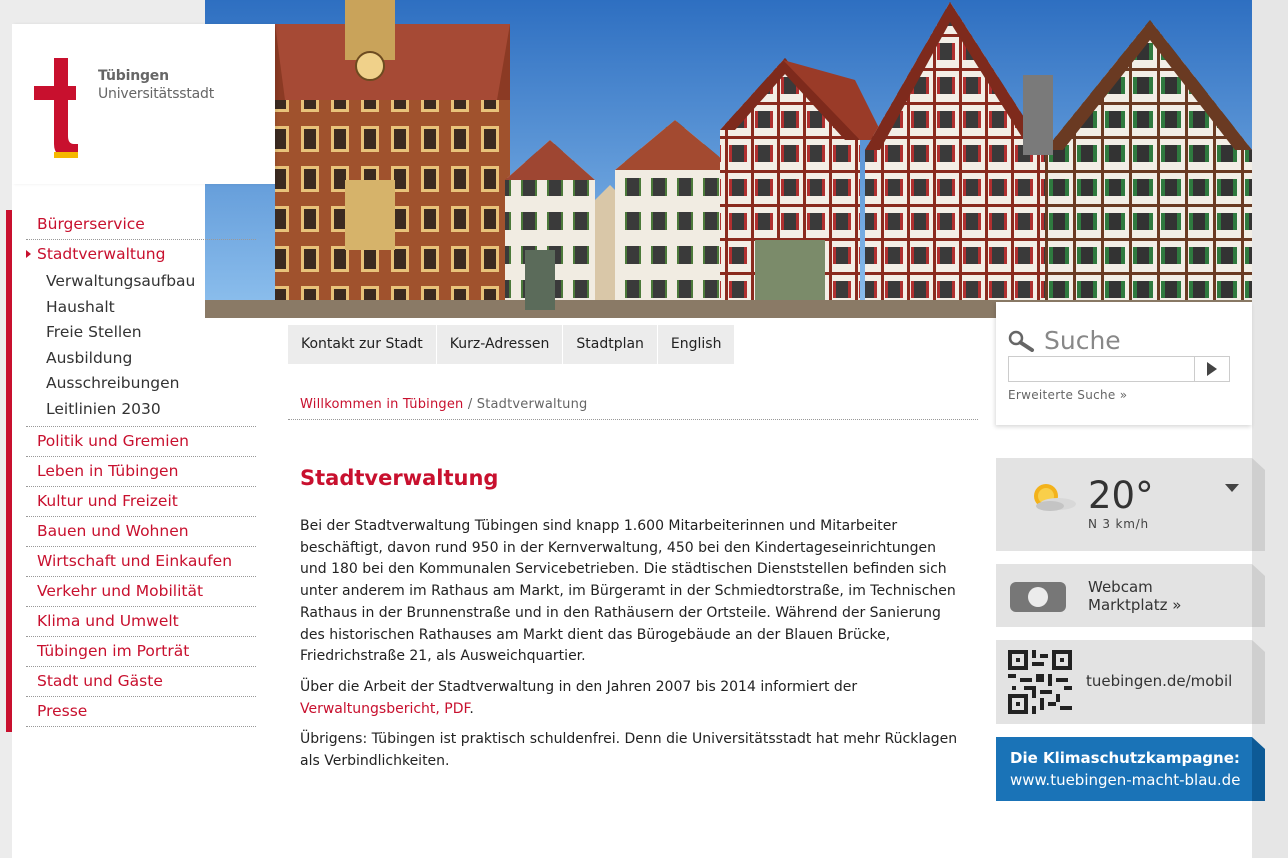 The width and height of the screenshot is (1288, 858). What do you see at coordinates (1082, 340) in the screenshot?
I see `search-title: Suche` at bounding box center [1082, 340].